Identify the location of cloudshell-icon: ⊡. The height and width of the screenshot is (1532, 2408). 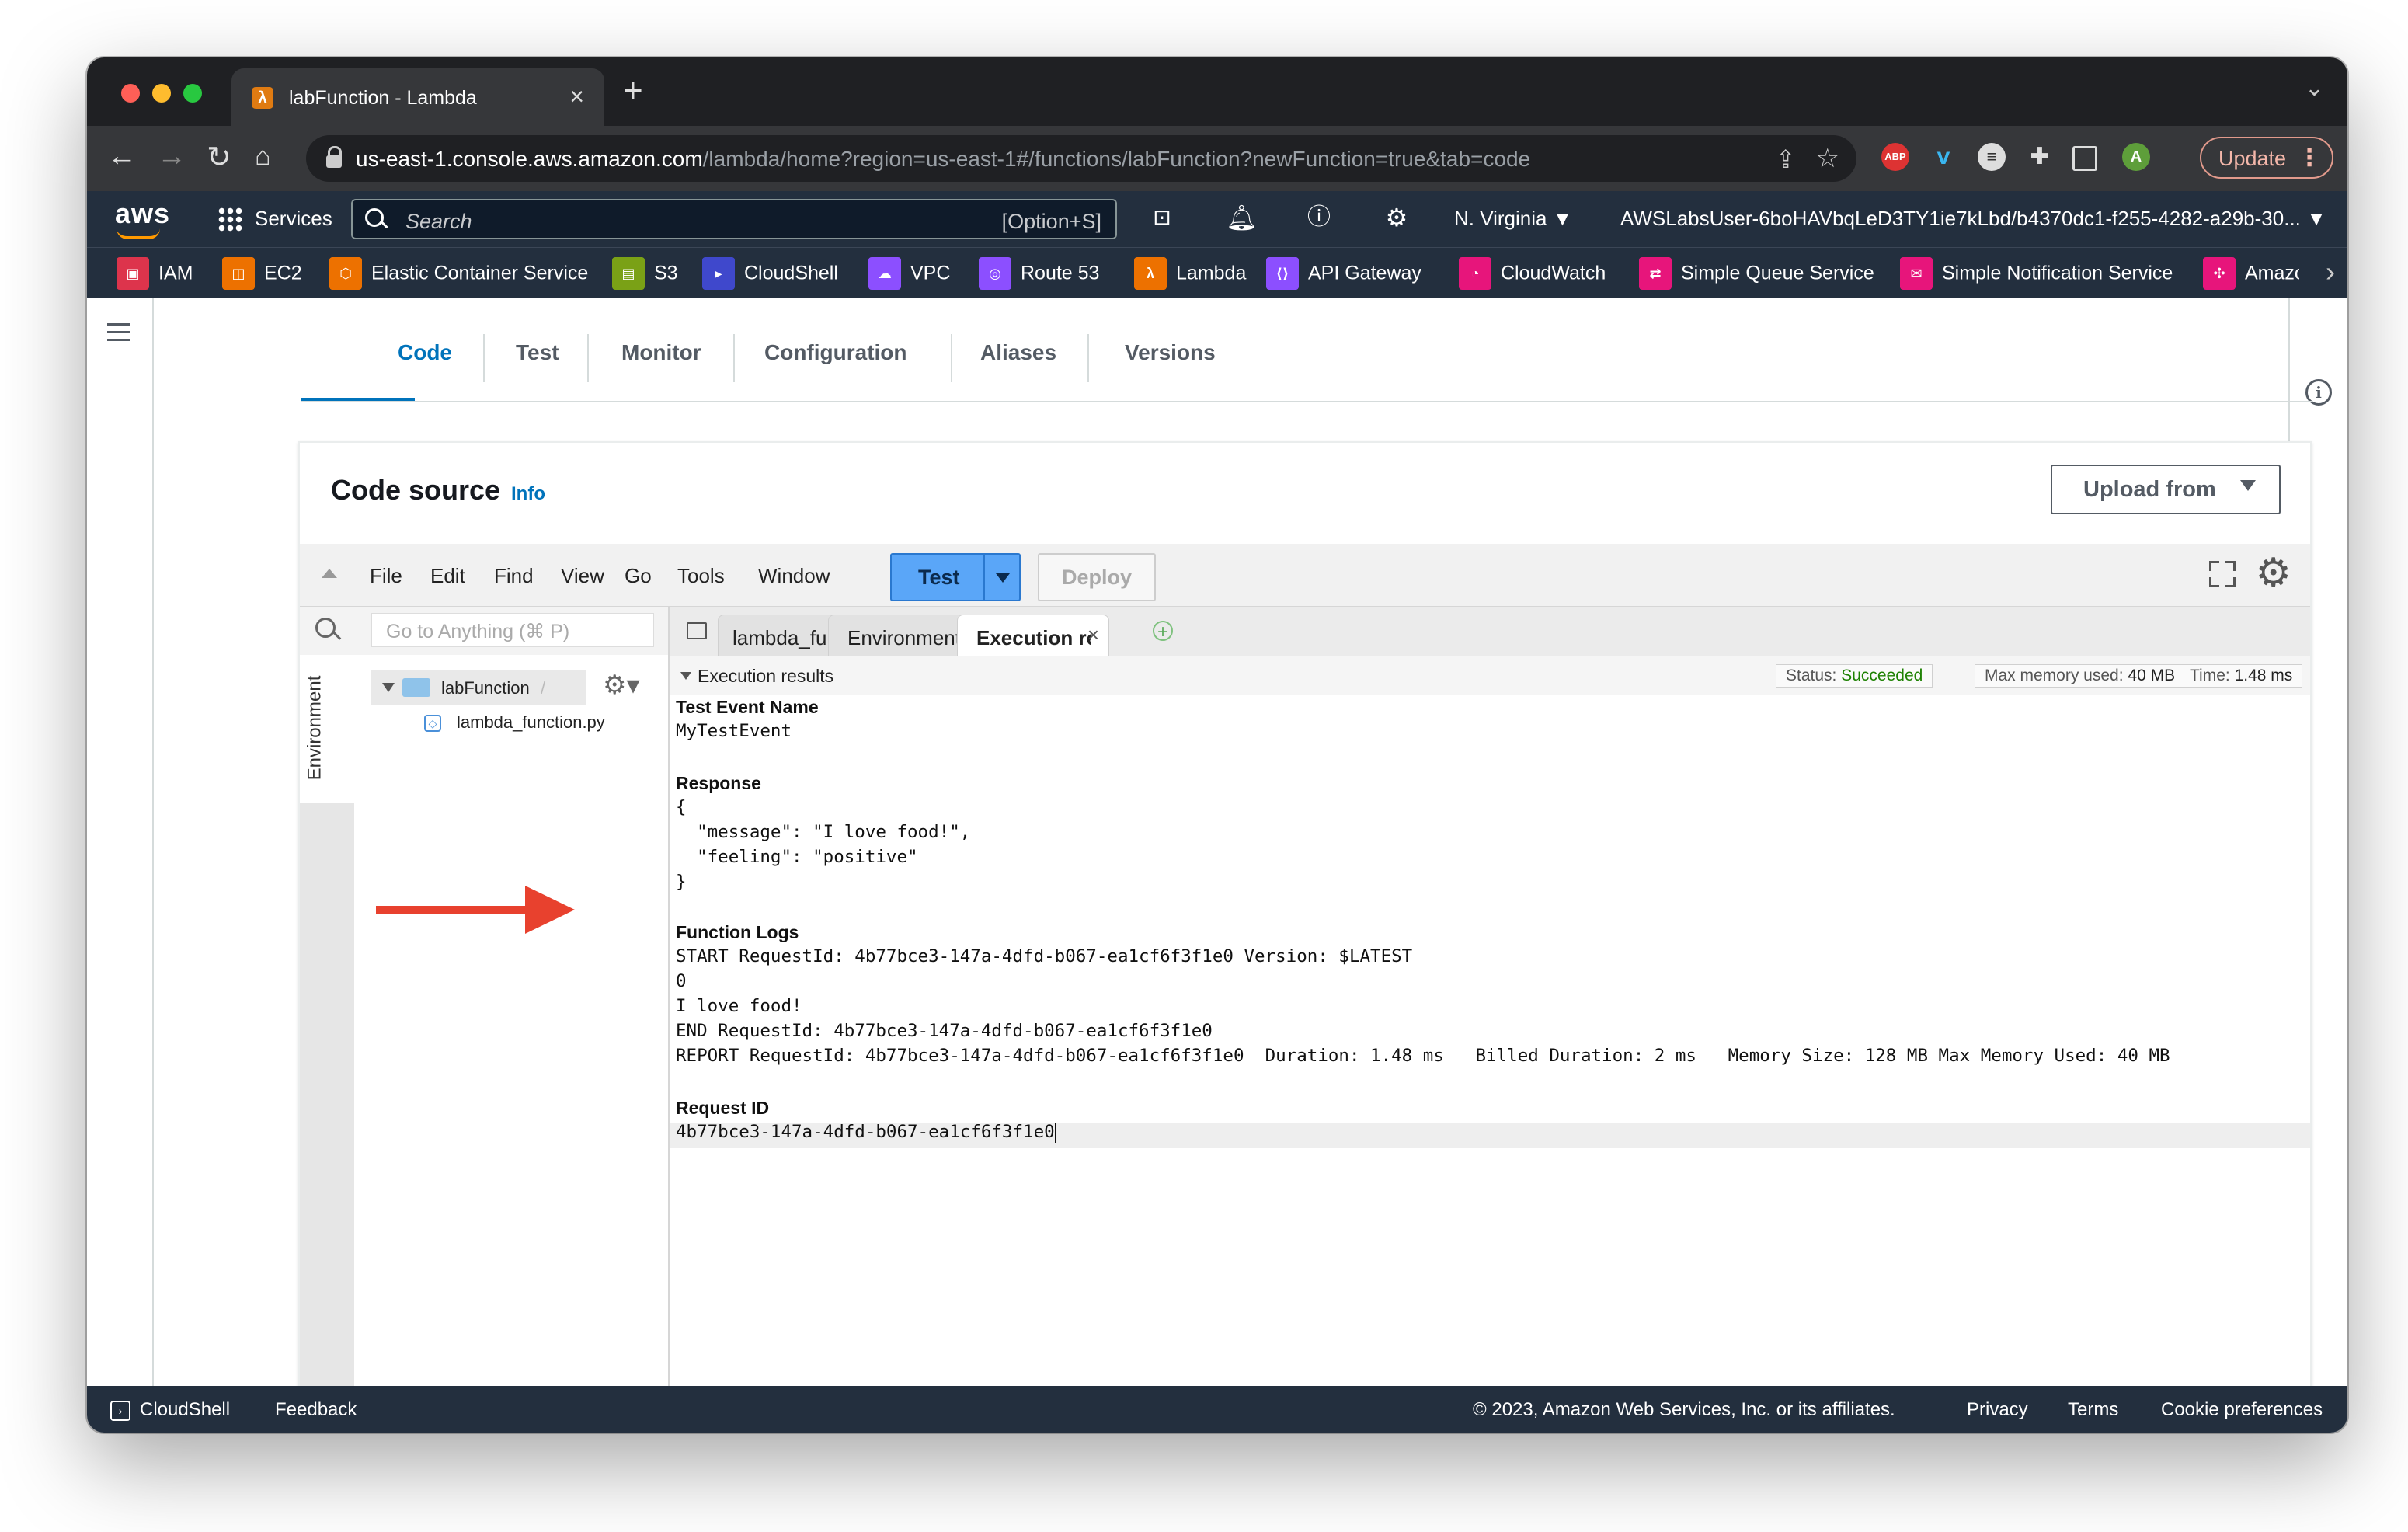
(1162, 217).